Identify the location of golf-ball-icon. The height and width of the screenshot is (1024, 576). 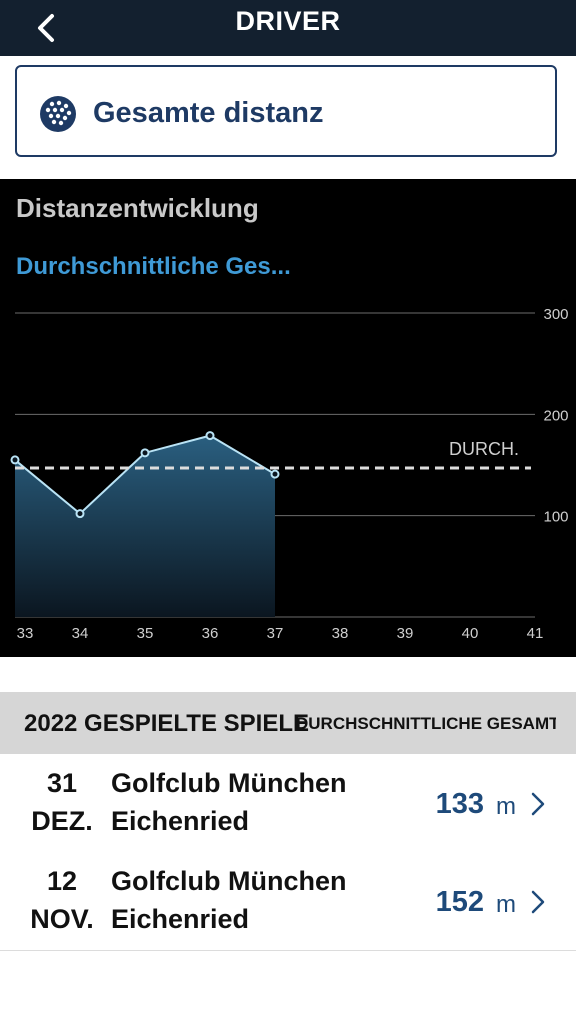
(58, 114).